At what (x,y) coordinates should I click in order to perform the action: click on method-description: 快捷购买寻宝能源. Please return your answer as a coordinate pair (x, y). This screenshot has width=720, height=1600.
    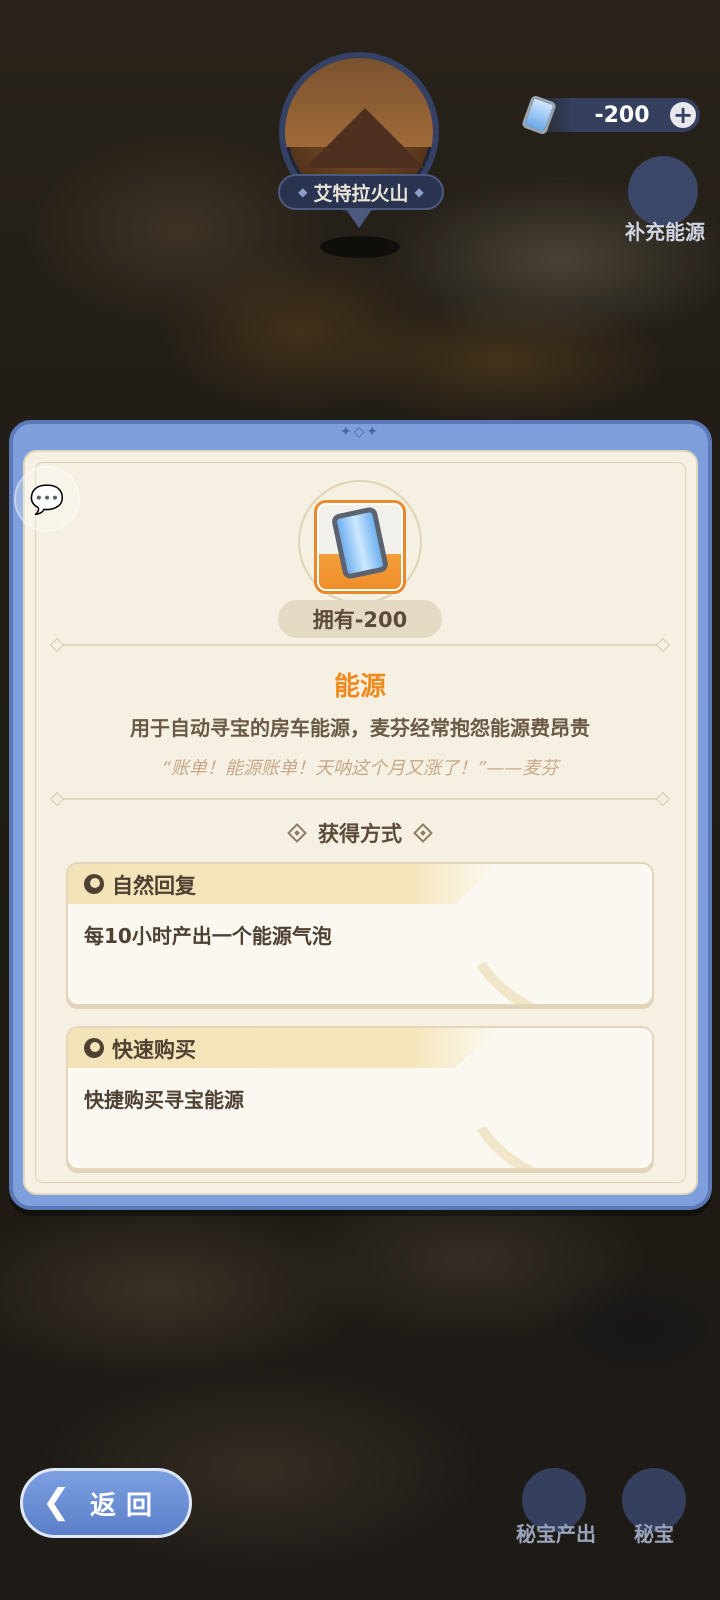
    Looking at the image, I should click on (164, 1100).